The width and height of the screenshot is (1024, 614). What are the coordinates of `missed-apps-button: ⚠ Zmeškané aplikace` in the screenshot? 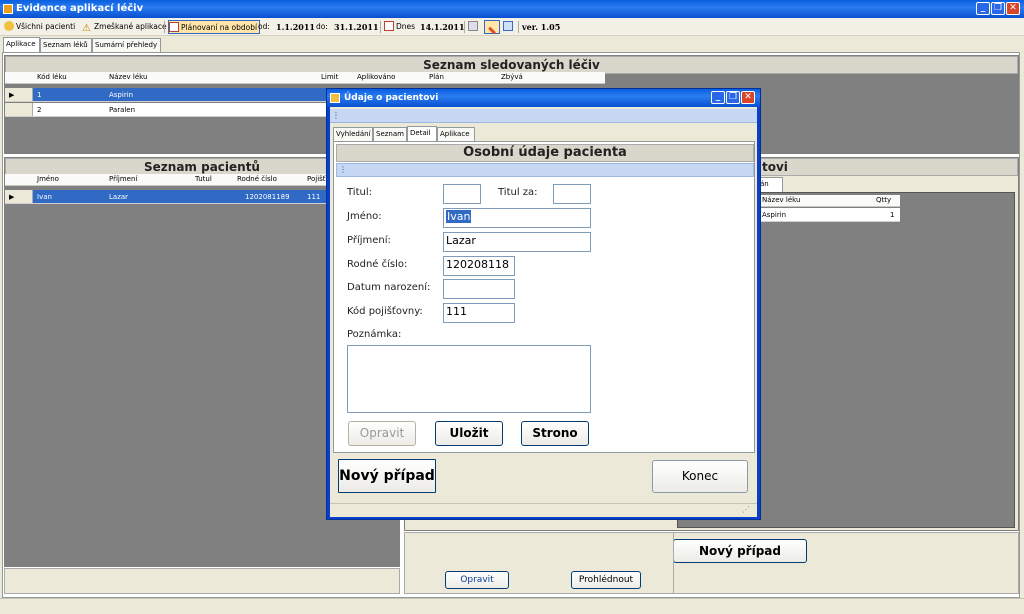 It's located at (124, 27).